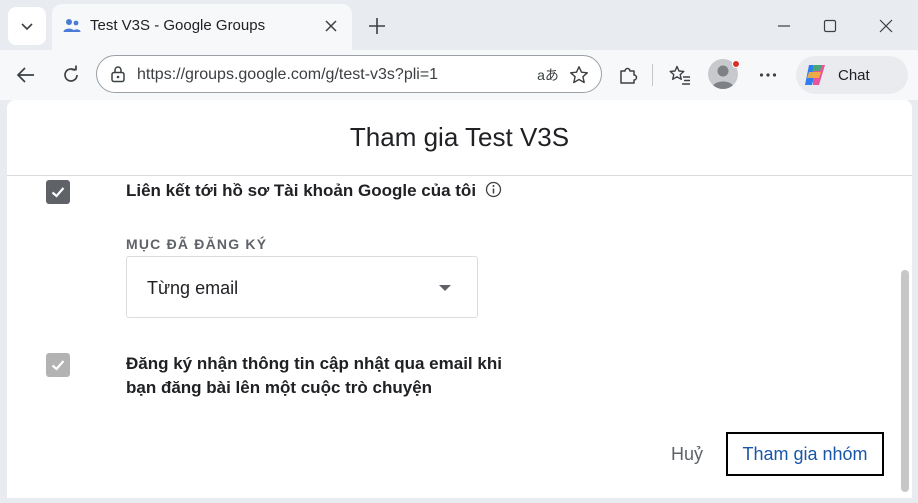 Image resolution: width=918 pixels, height=503 pixels. I want to click on dialog-title: Tham gia Test V3S, so click(459, 137).